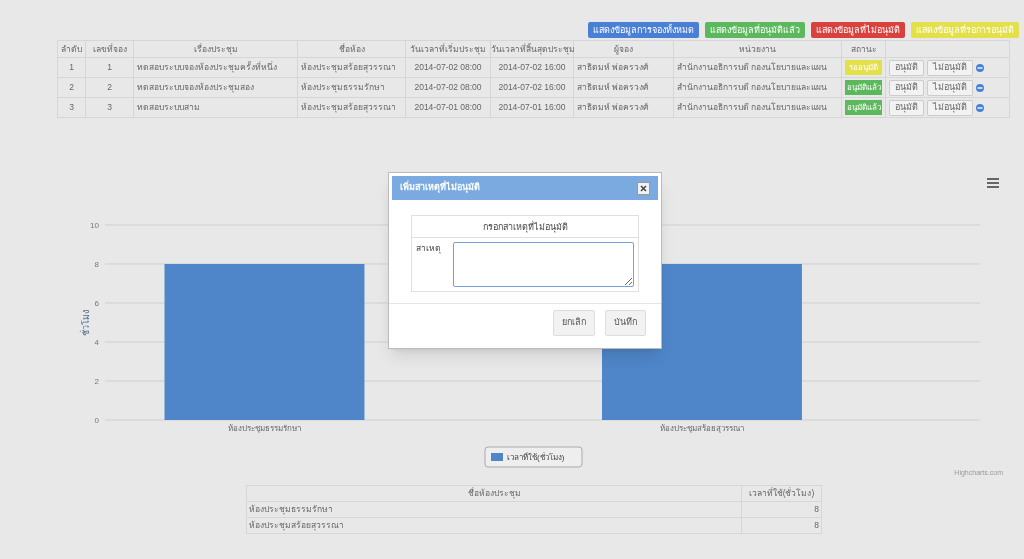 This screenshot has width=1024, height=559. Describe the element at coordinates (623, 49) in the screenshot. I see `column-header: ผู้จอง` at that location.